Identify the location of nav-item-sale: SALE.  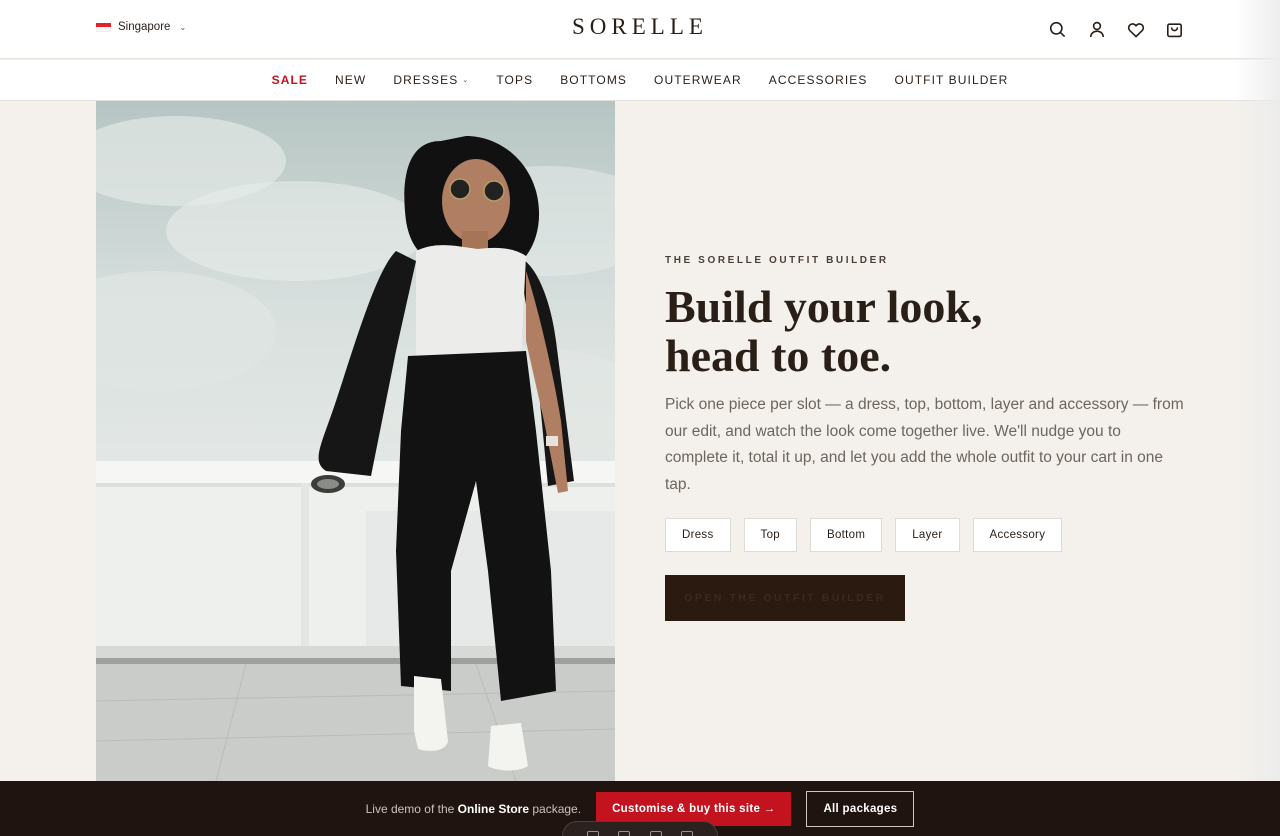
(289, 80).